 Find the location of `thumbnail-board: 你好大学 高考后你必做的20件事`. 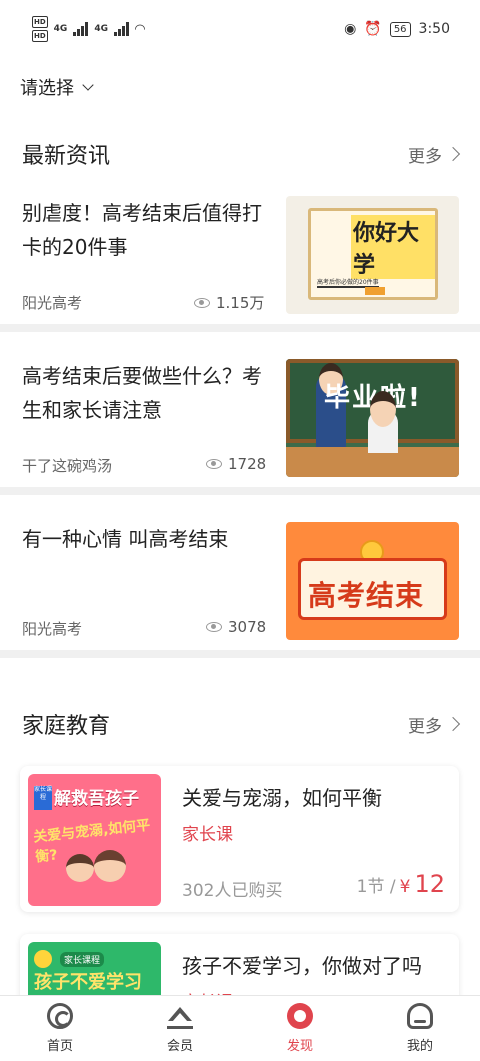

thumbnail-board: 你好大学 高考后你必做的20件事 is located at coordinates (373, 254).